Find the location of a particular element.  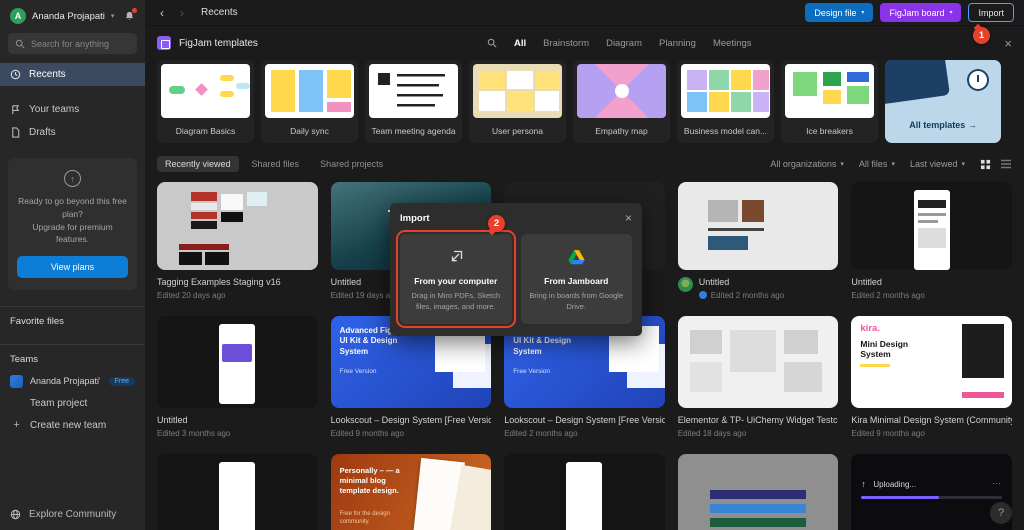

figjam-file-badge-icon is located at coordinates (702, 295).